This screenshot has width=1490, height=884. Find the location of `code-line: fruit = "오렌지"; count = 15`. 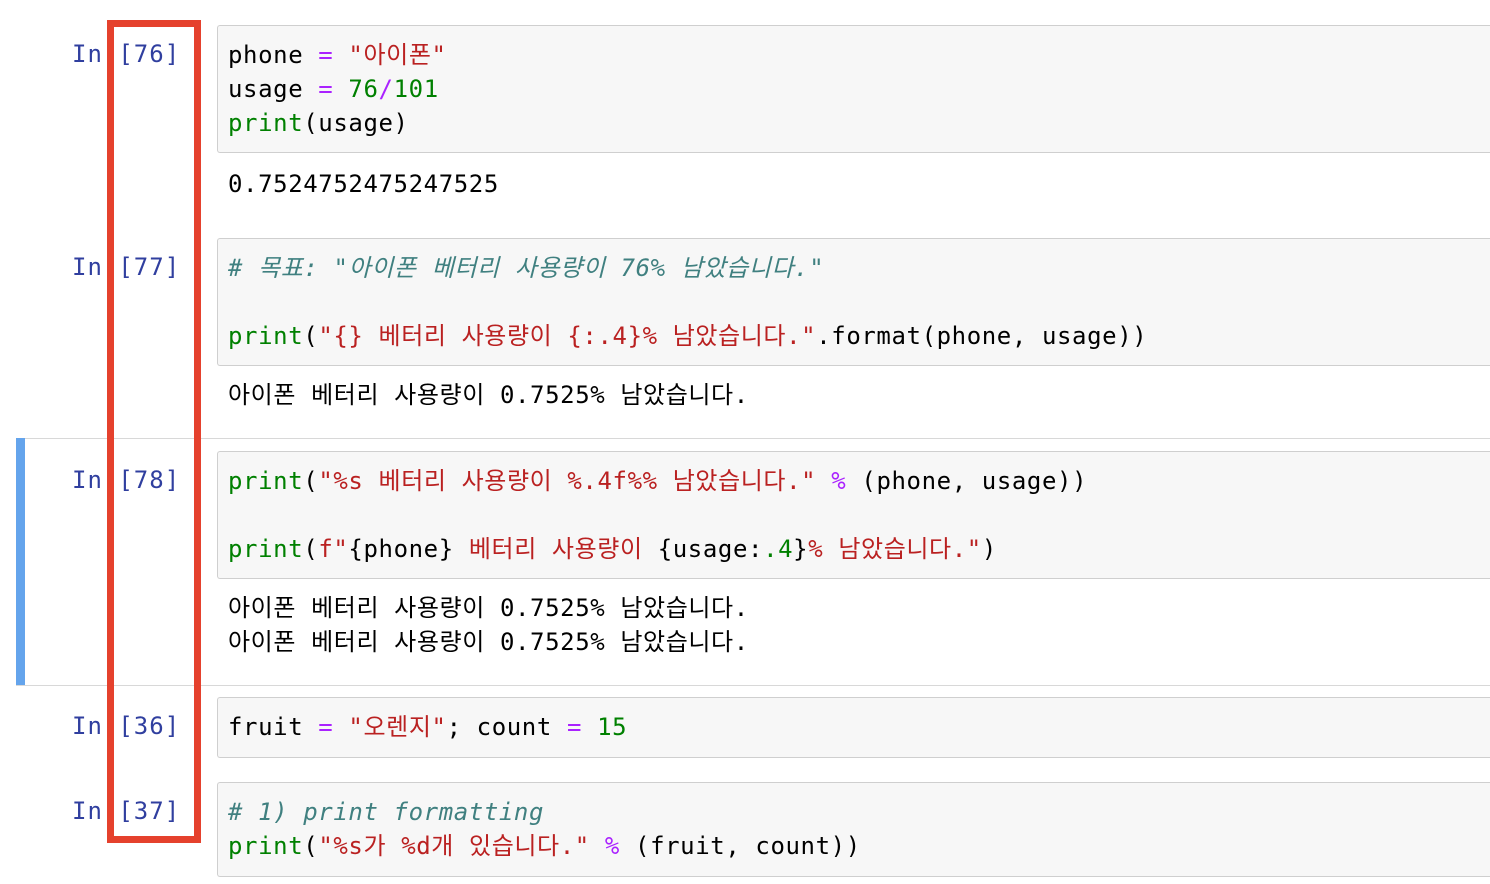

code-line: fruit = "오렌지"; count = 15 is located at coordinates (427, 727).